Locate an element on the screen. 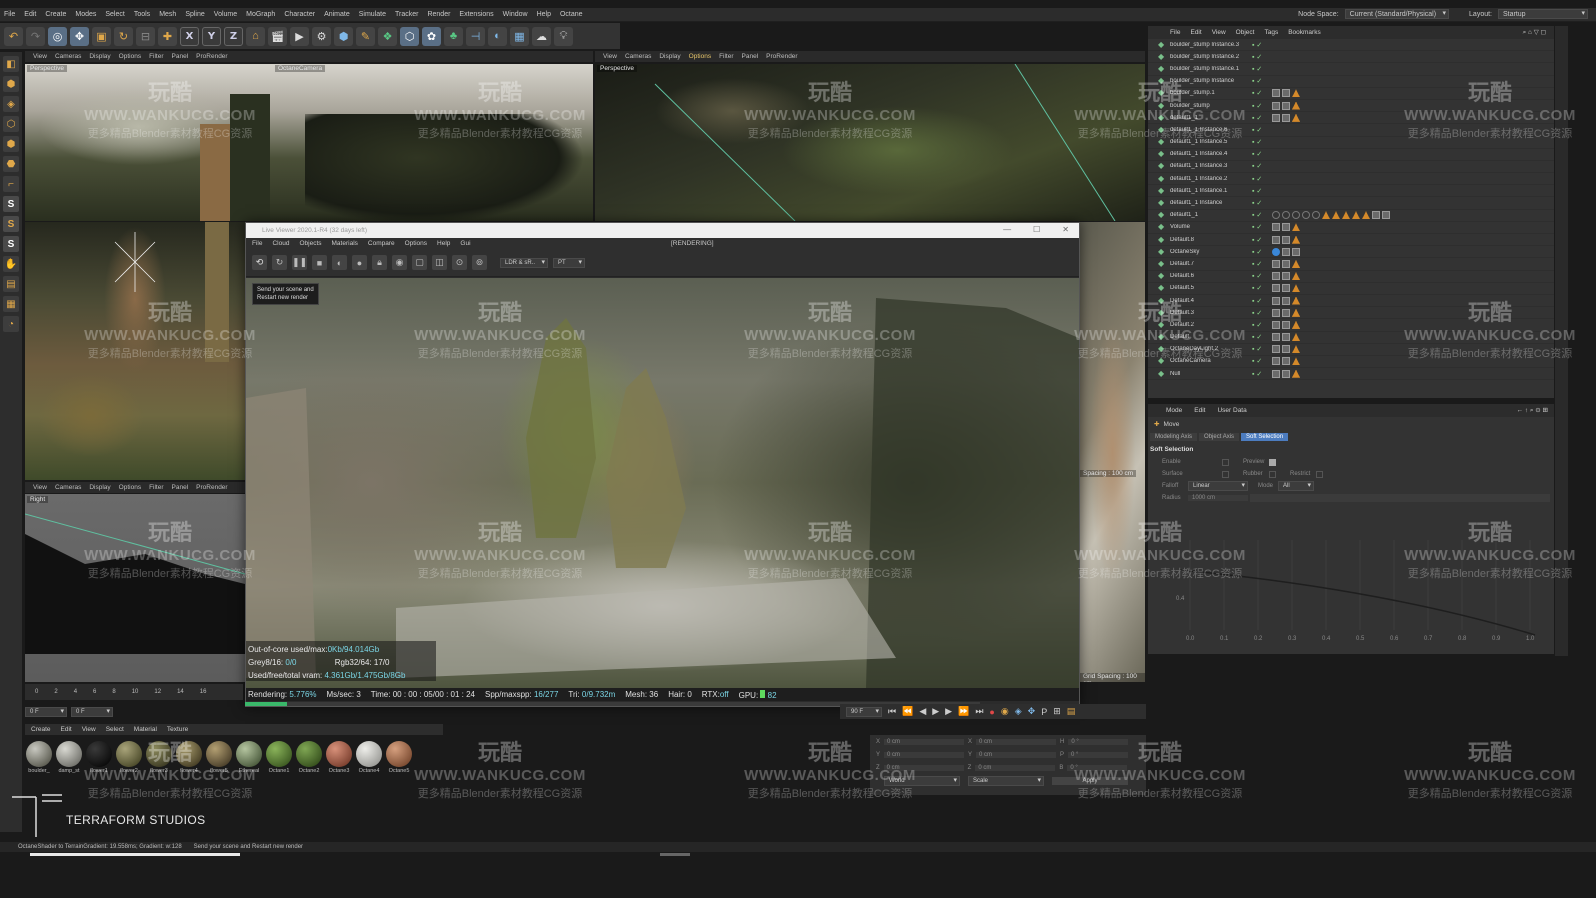  material-picker-icon: ⊚ is located at coordinates (479, 262).